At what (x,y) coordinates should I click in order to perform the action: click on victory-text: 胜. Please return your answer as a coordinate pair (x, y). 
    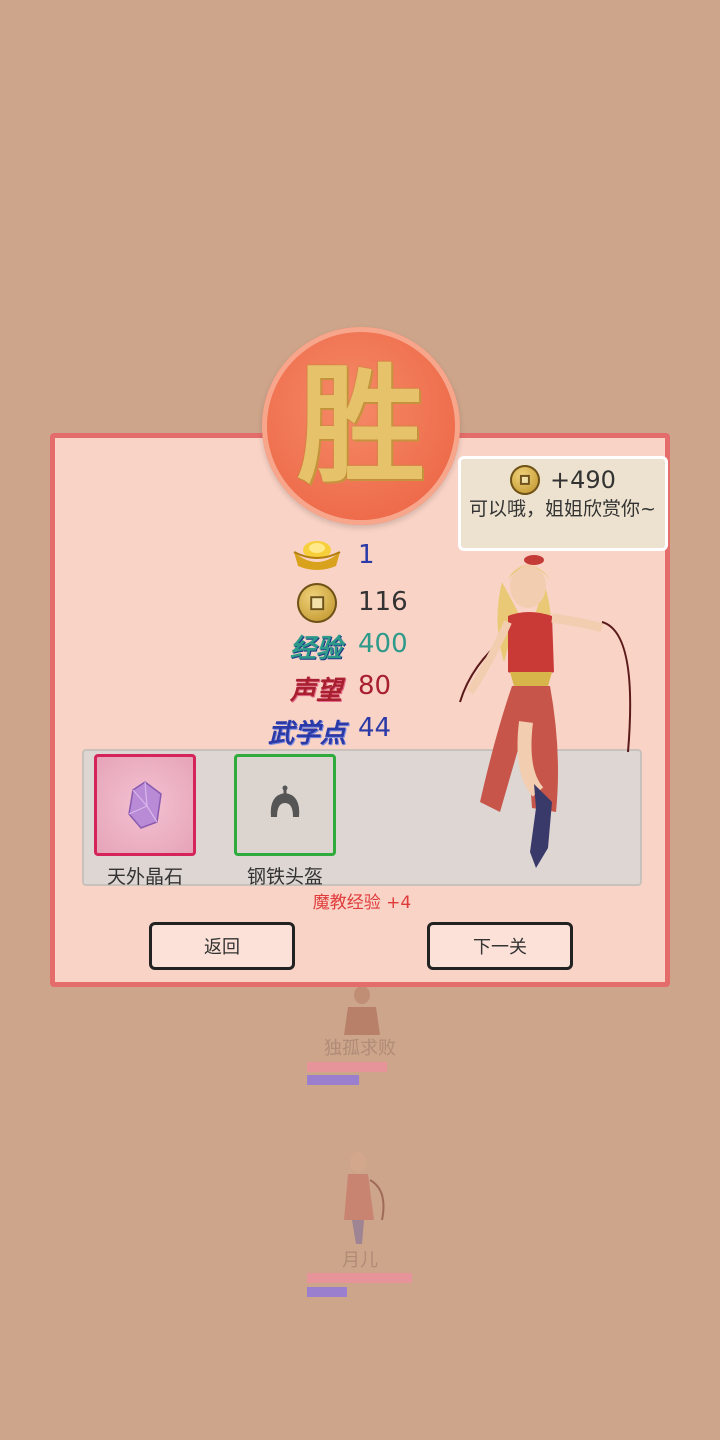
    Looking at the image, I should click on (360, 426).